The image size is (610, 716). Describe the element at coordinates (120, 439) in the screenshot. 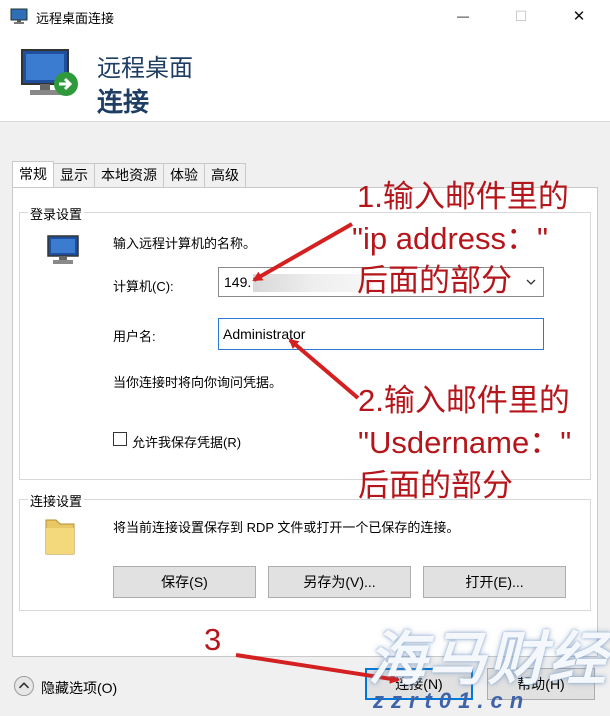

I see `save-credentials-checkbox` at that location.